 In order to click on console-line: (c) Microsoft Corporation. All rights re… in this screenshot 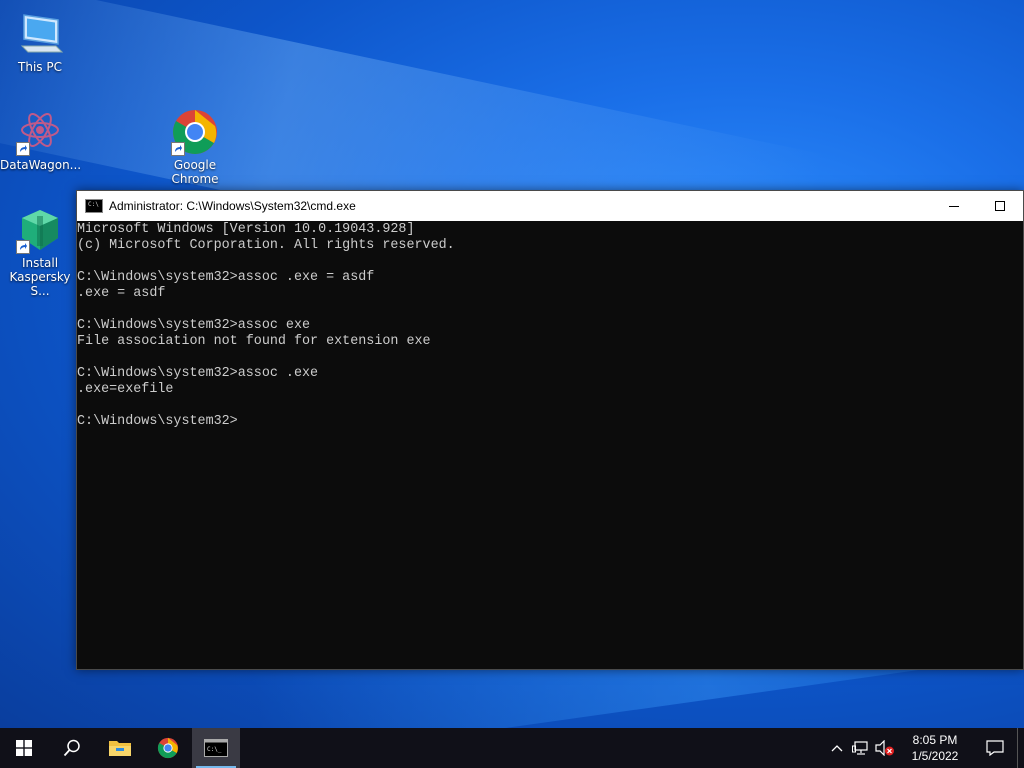, I will do `click(266, 245)`.